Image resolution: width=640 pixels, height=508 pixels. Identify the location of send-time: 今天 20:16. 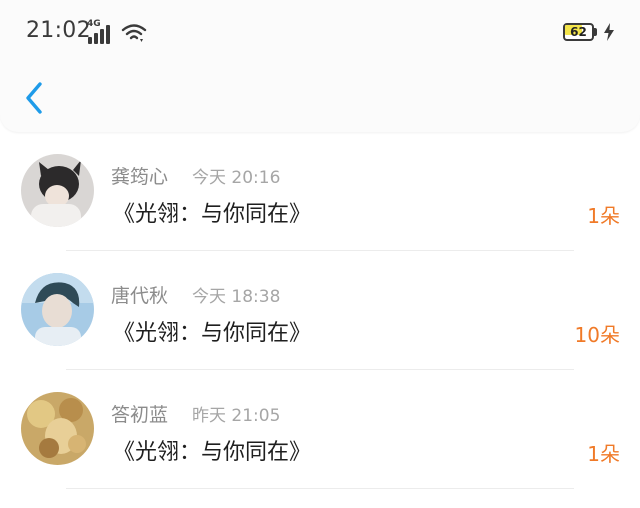
(236, 178).